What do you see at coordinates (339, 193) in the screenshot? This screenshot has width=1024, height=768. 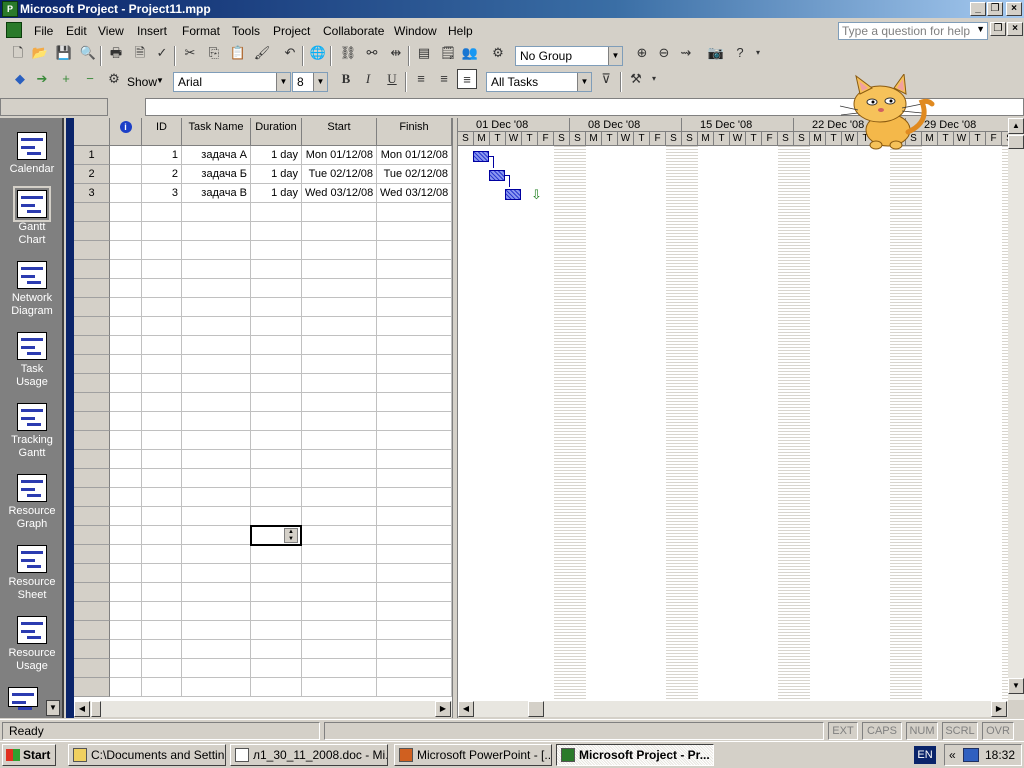 I see `cell-start: Wed 03/12/08` at bounding box center [339, 193].